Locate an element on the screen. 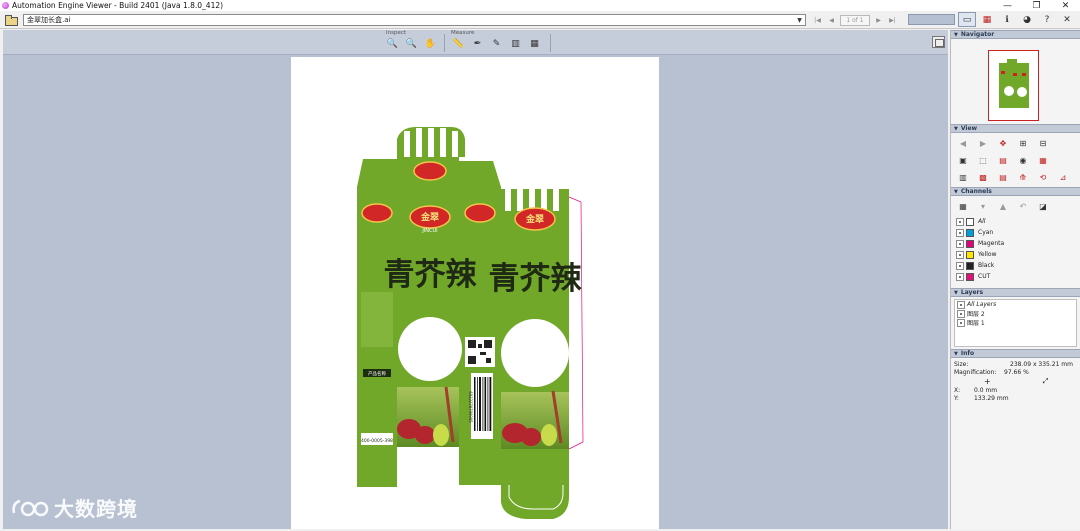  last-page-button: ▶| is located at coordinates (892, 20).